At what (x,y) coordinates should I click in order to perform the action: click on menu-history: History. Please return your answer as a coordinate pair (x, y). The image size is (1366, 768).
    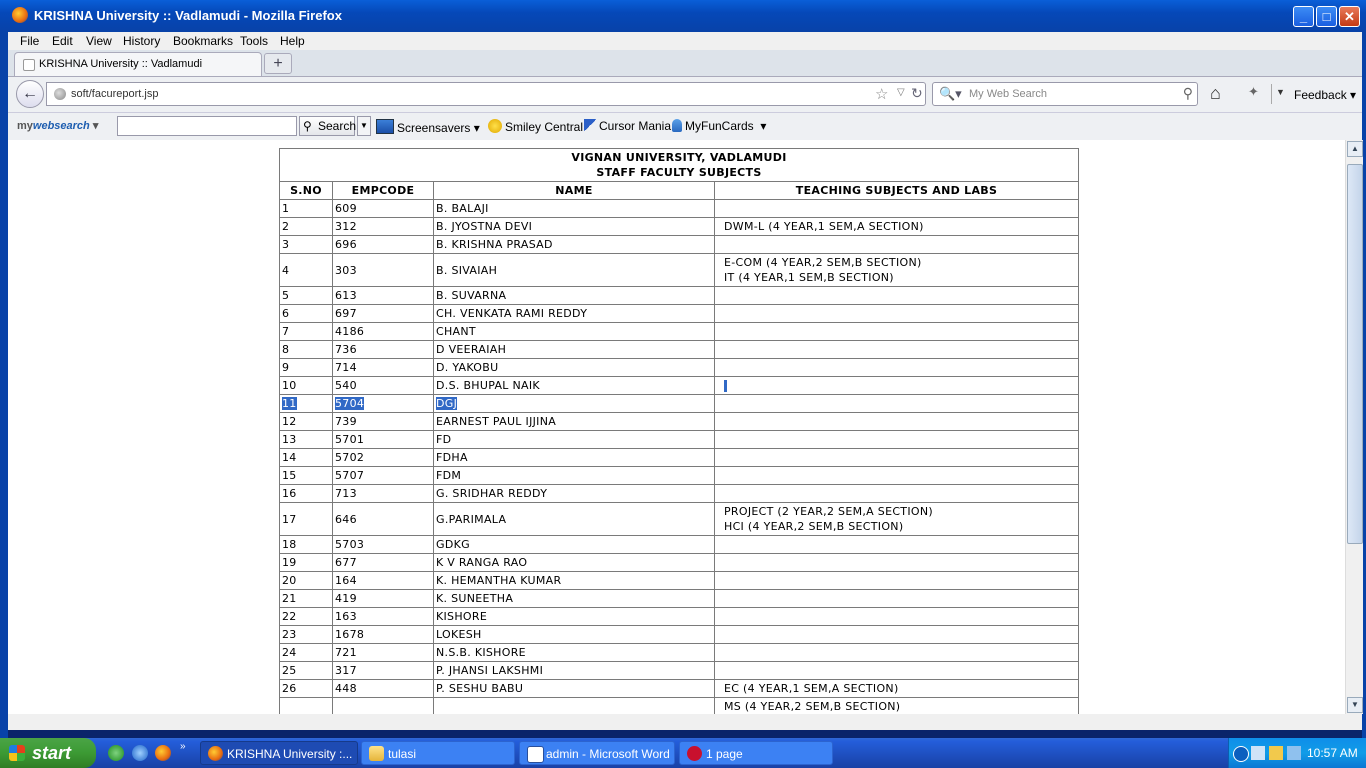
    Looking at the image, I should click on (141, 41).